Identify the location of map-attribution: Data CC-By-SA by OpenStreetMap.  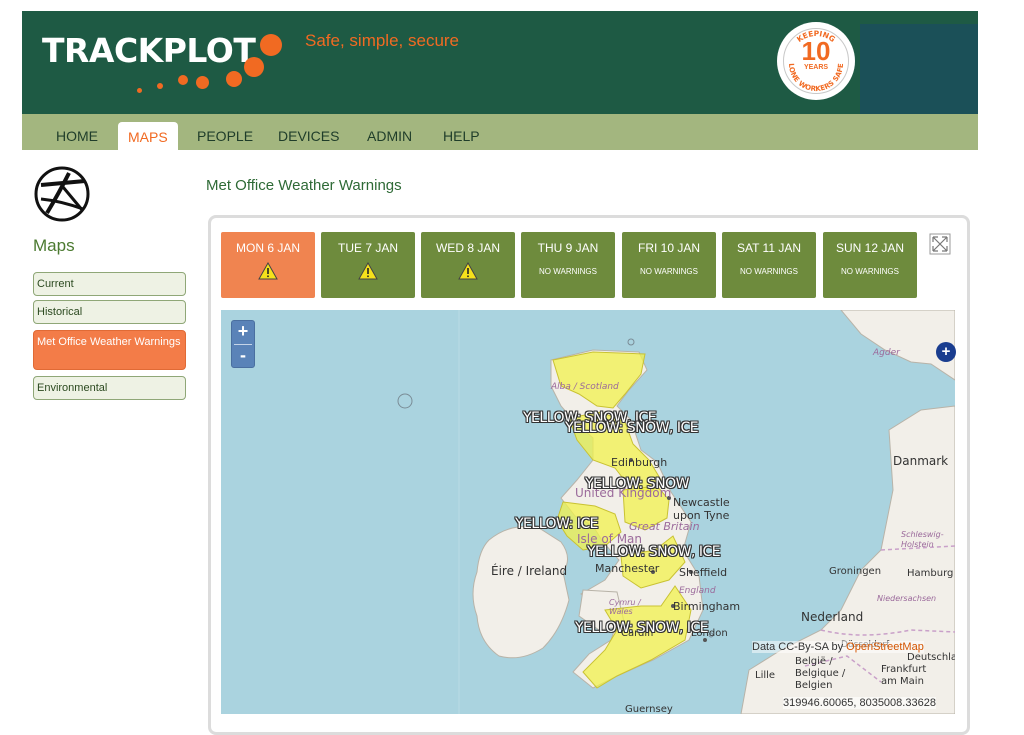
(838, 647).